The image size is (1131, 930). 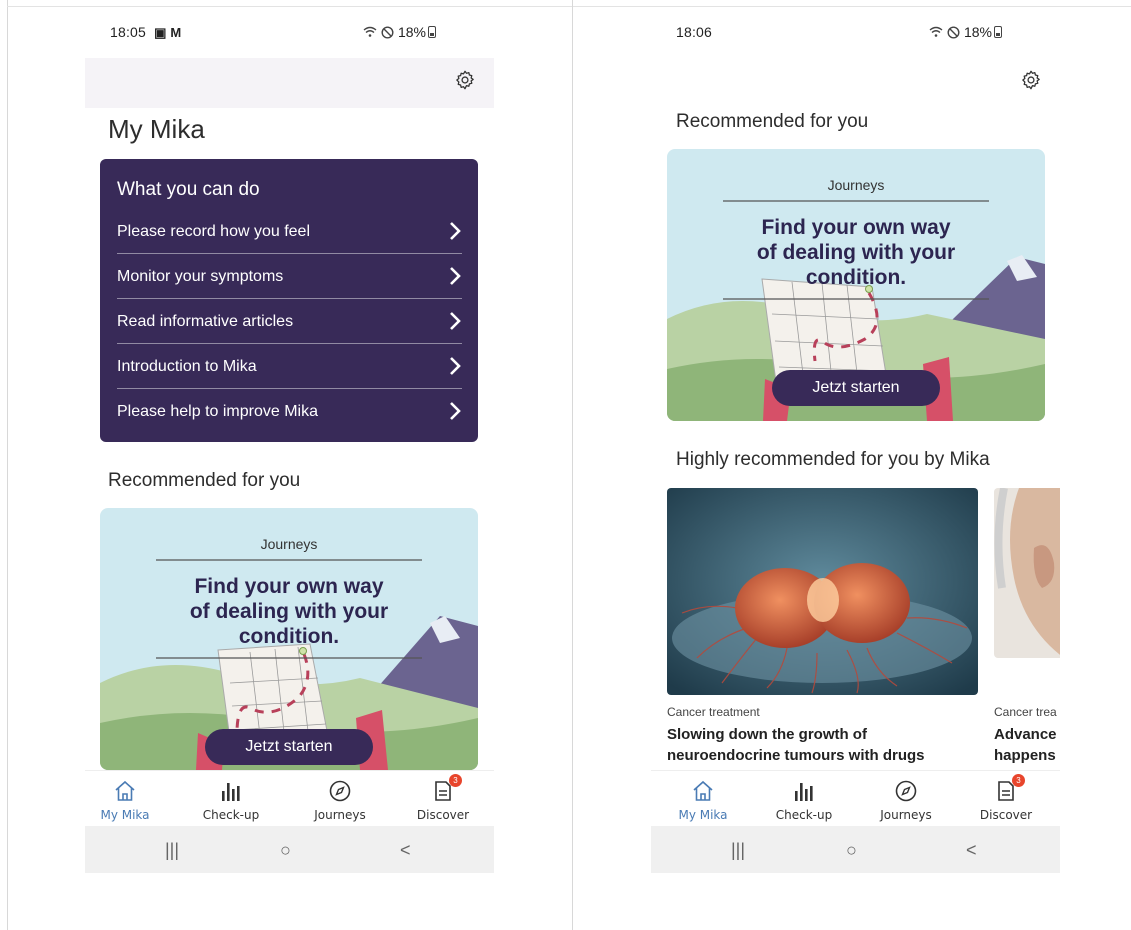 I want to click on article-image-elderly-man, so click(x=1027, y=573).